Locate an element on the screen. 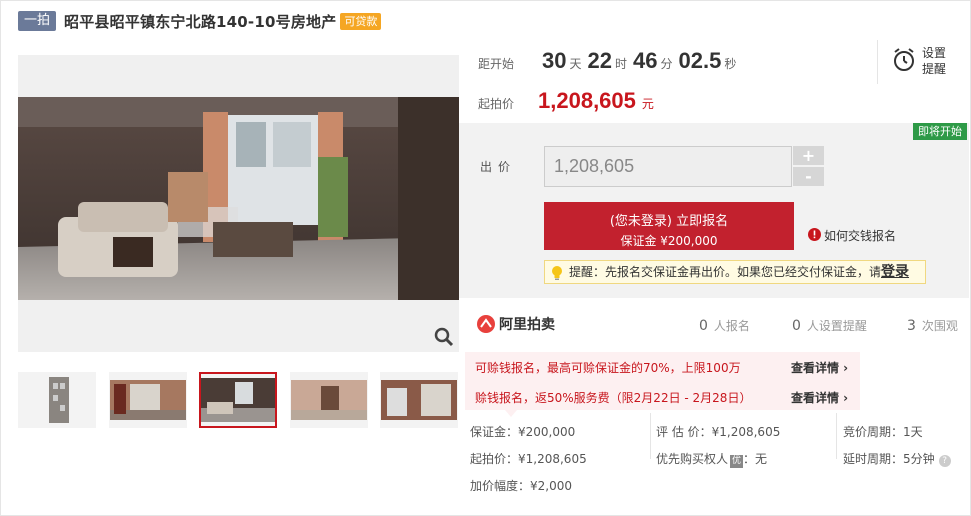  countdown: 距开始 30 天 22 时 46 分 02.5 秒 is located at coordinates (610, 64).